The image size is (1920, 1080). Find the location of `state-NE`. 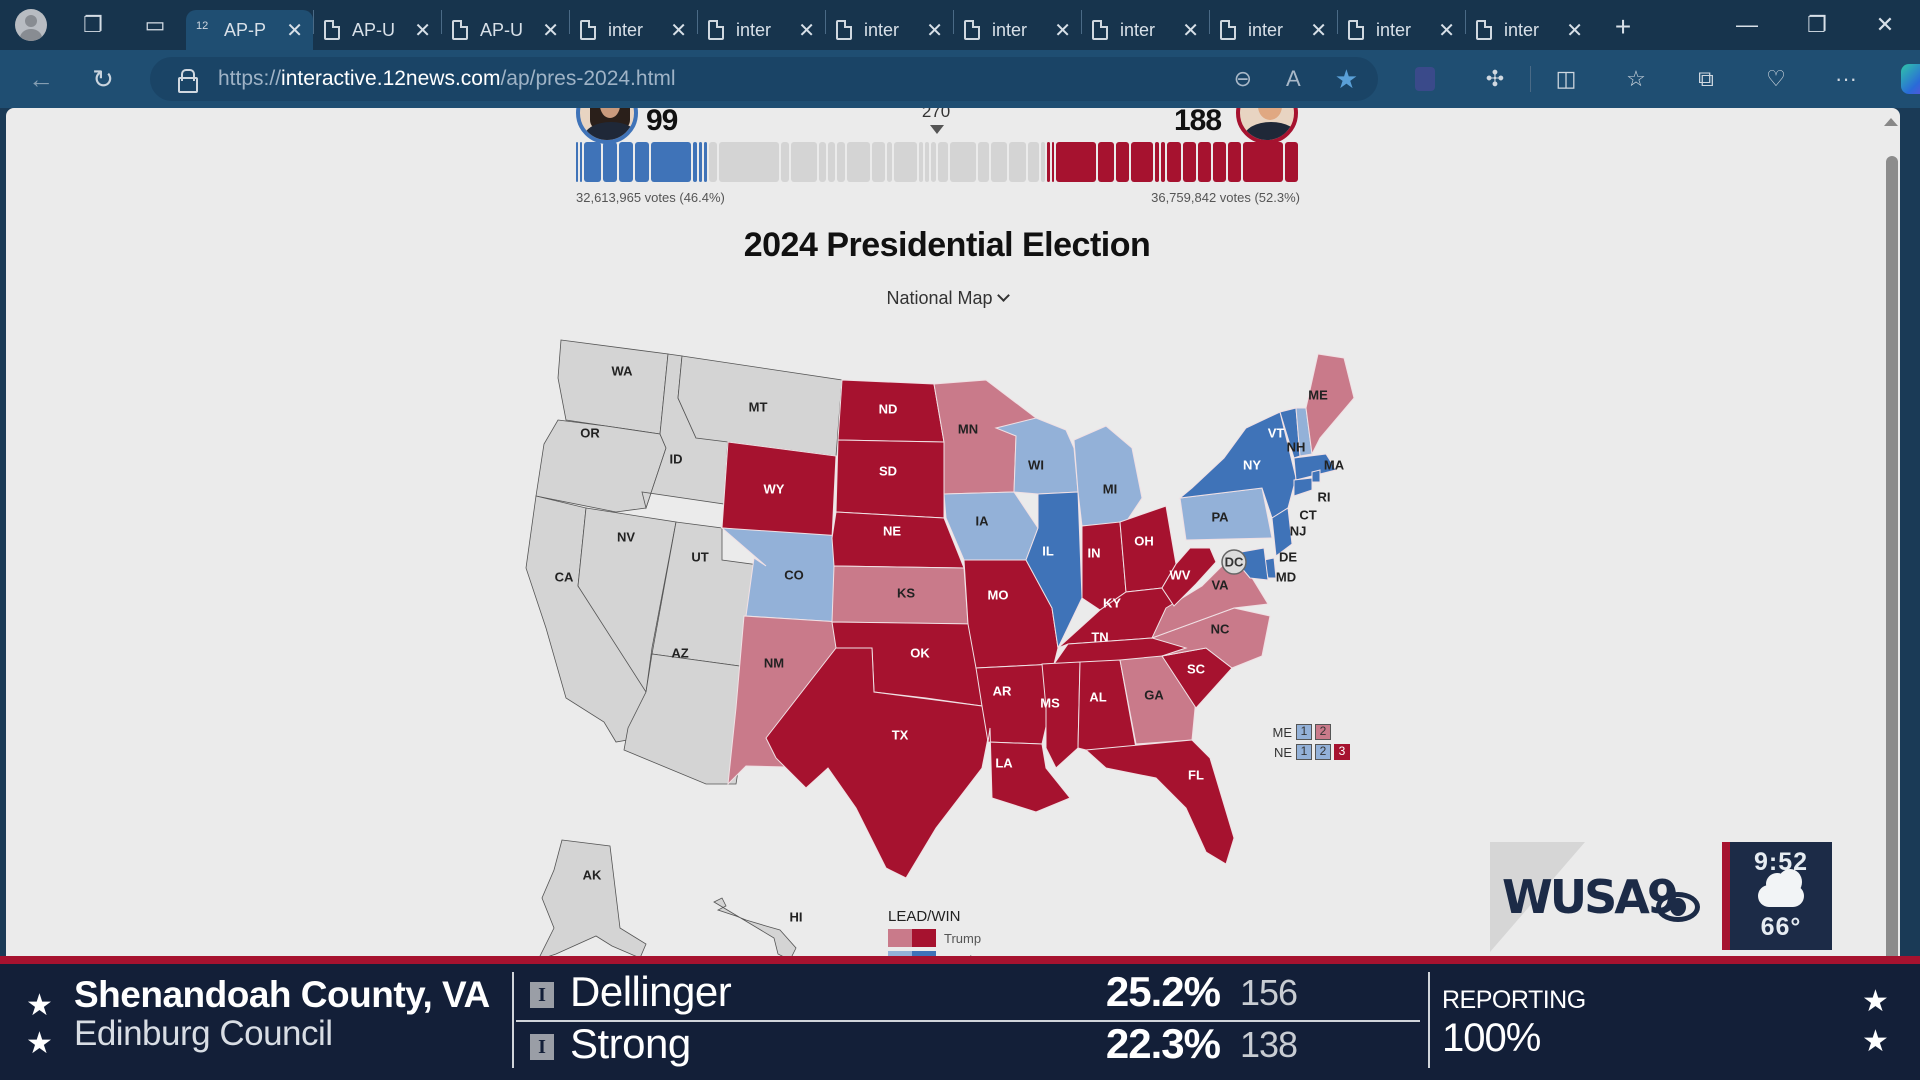

state-NE is located at coordinates (898, 540).